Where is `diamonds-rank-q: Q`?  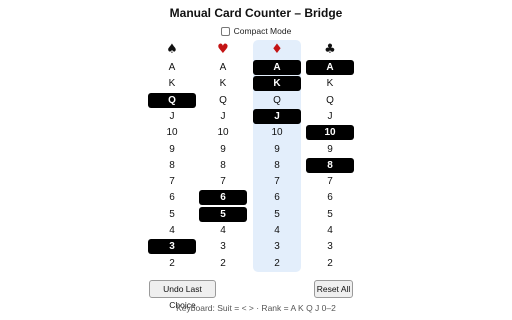
diamonds-rank-q: Q is located at coordinates (277, 100).